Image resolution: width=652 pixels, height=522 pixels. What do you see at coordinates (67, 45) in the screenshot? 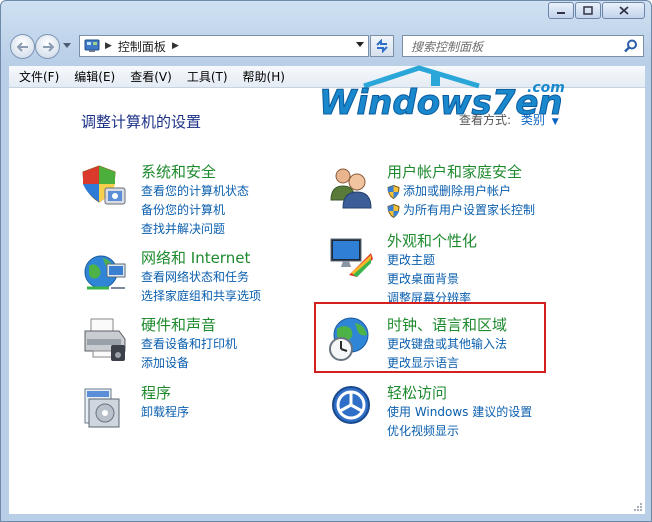
I see `recent-pages-dropdown-icon` at bounding box center [67, 45].